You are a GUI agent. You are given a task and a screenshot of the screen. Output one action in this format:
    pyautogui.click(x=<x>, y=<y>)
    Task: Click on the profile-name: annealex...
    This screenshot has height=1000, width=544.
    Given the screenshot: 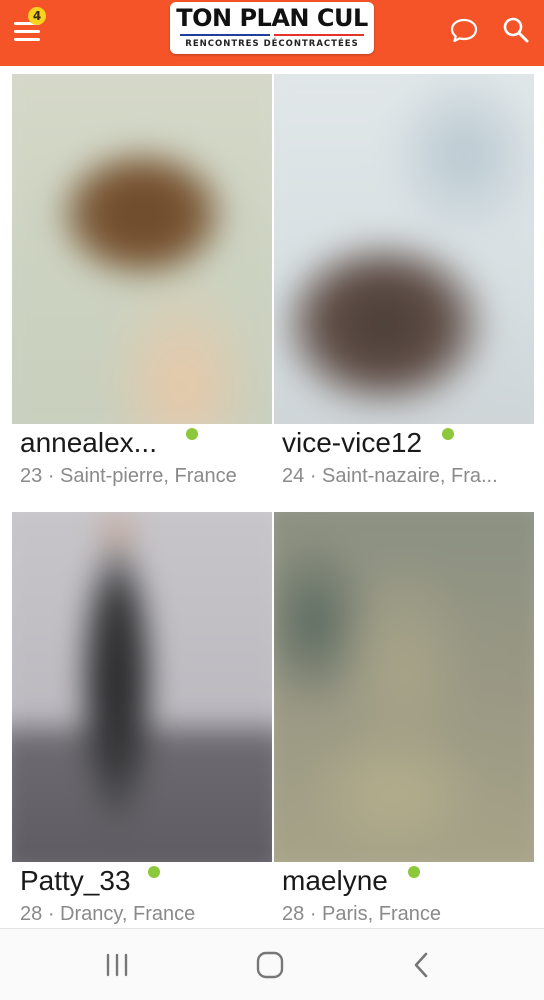 What is the action you would take?
    pyautogui.click(x=88, y=443)
    